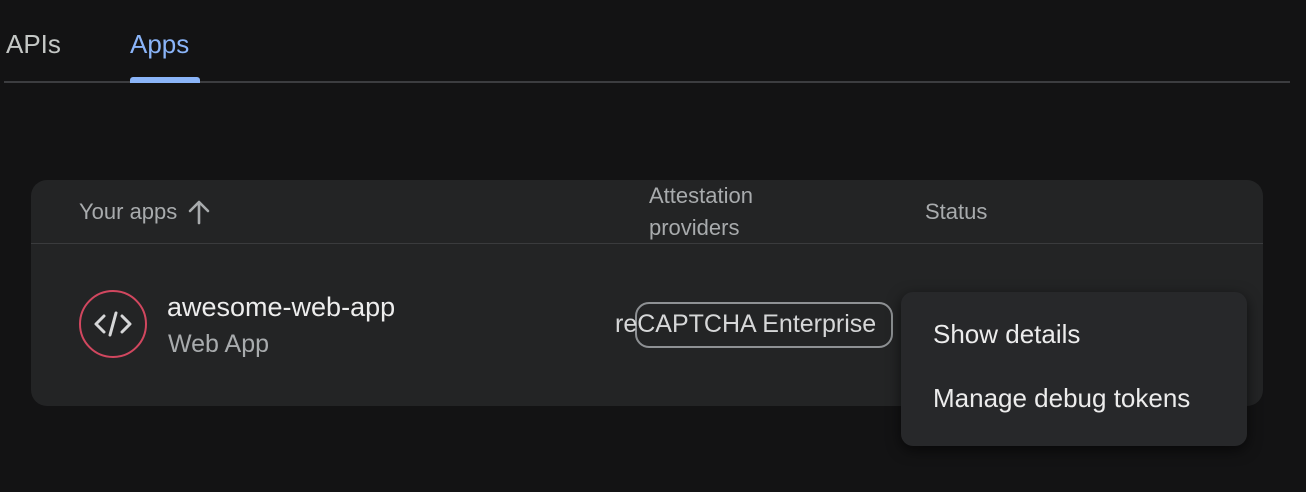  I want to click on tab-apps: Apps, so click(159, 44).